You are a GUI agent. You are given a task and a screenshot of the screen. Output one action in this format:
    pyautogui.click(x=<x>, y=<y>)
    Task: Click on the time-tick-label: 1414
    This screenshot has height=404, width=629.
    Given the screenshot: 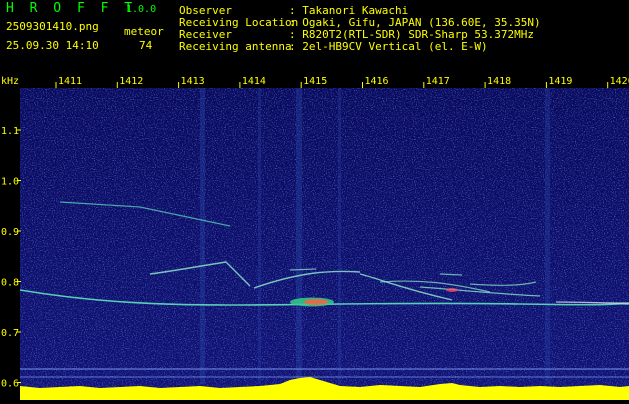 What is the action you would take?
    pyautogui.click(x=254, y=81)
    